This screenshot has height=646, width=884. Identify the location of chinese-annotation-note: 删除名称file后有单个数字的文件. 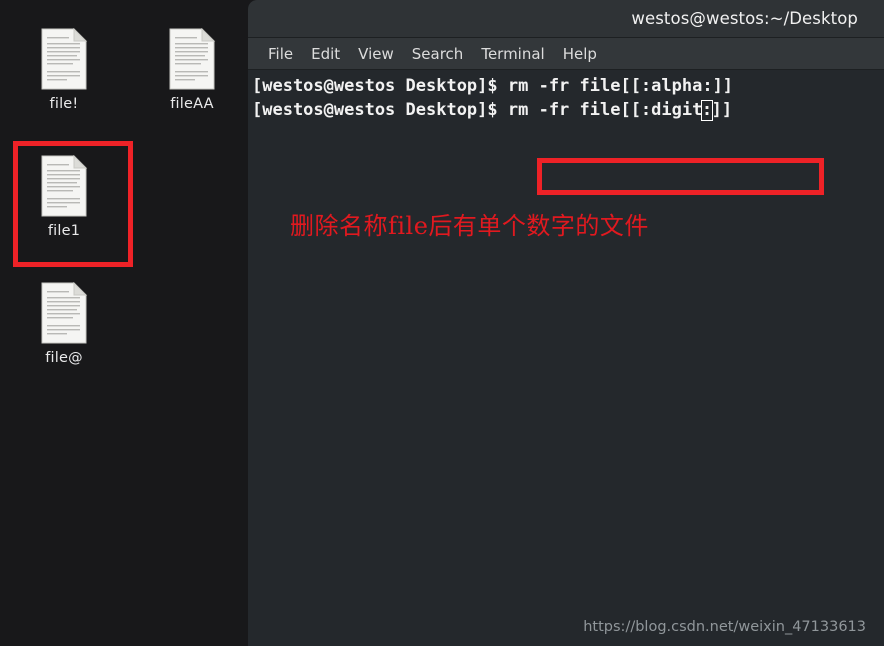
(469, 226).